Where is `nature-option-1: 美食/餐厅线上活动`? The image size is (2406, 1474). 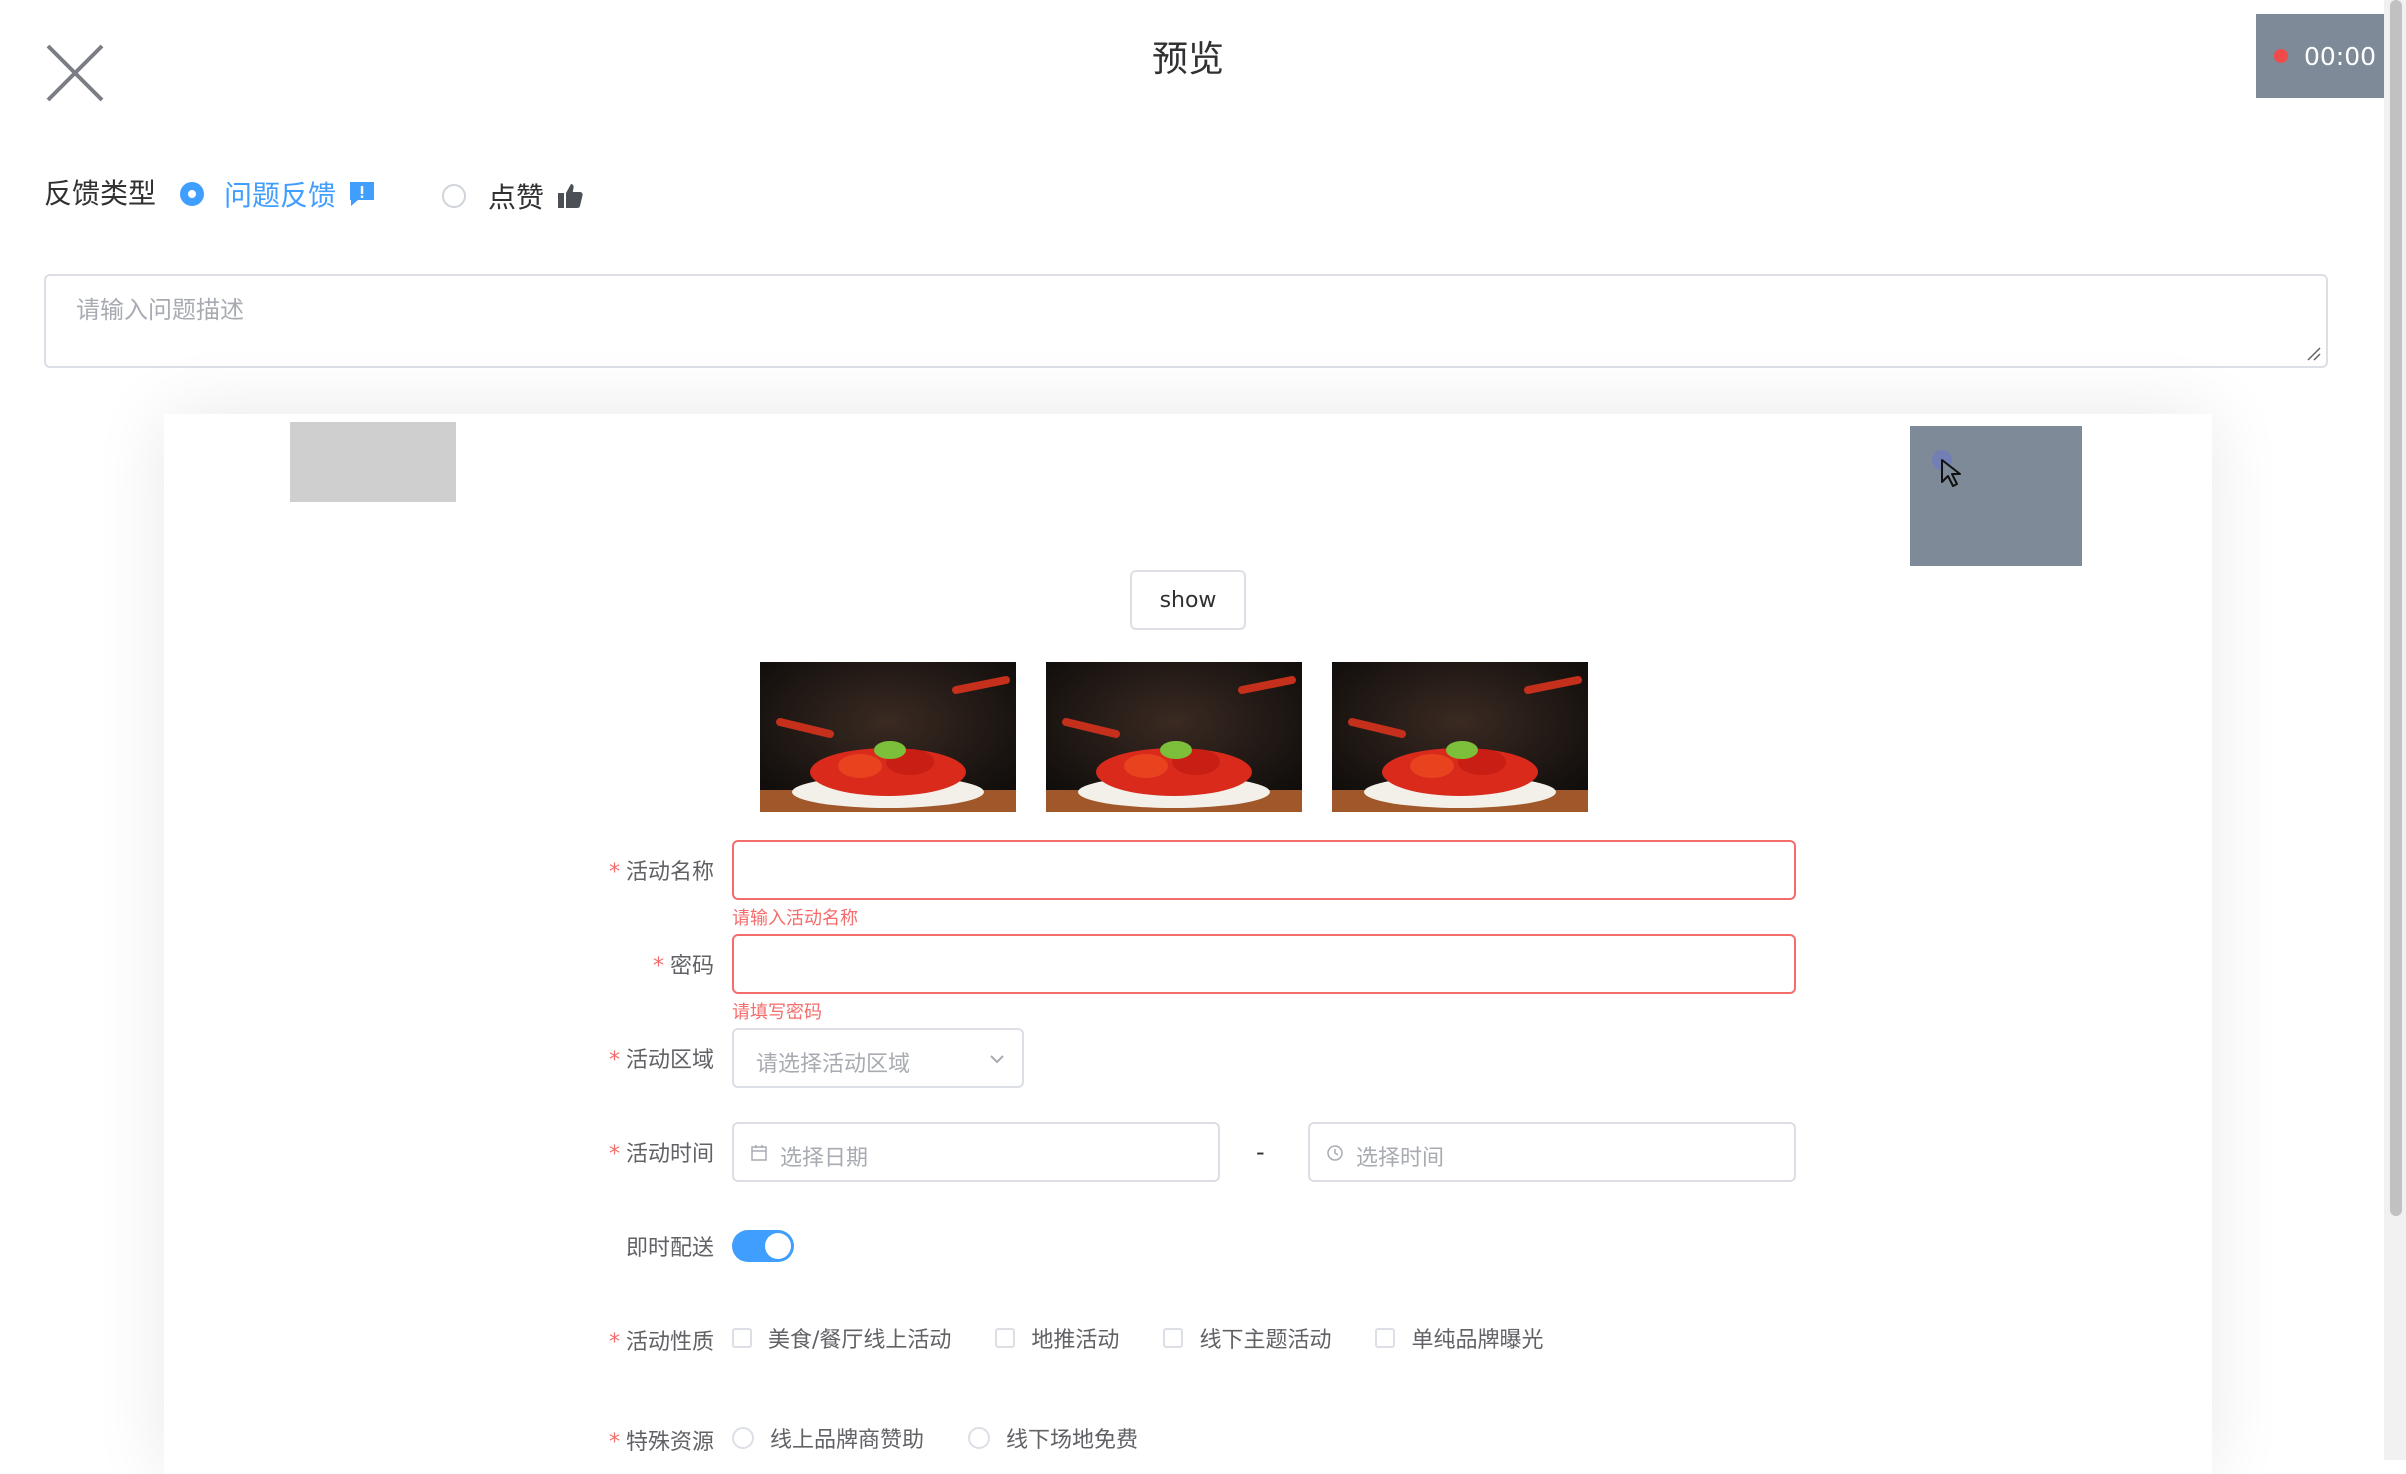 nature-option-1: 美食/餐厅线上活动 is located at coordinates (859, 1338).